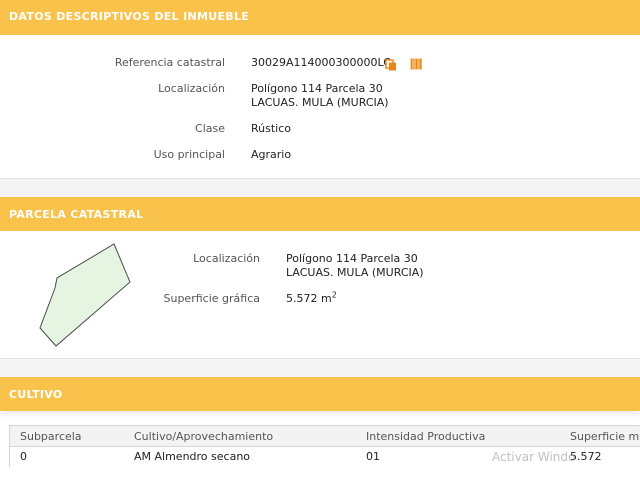  I want to click on section-header-parcela: PARCELA CATASTRAL, so click(320, 214).